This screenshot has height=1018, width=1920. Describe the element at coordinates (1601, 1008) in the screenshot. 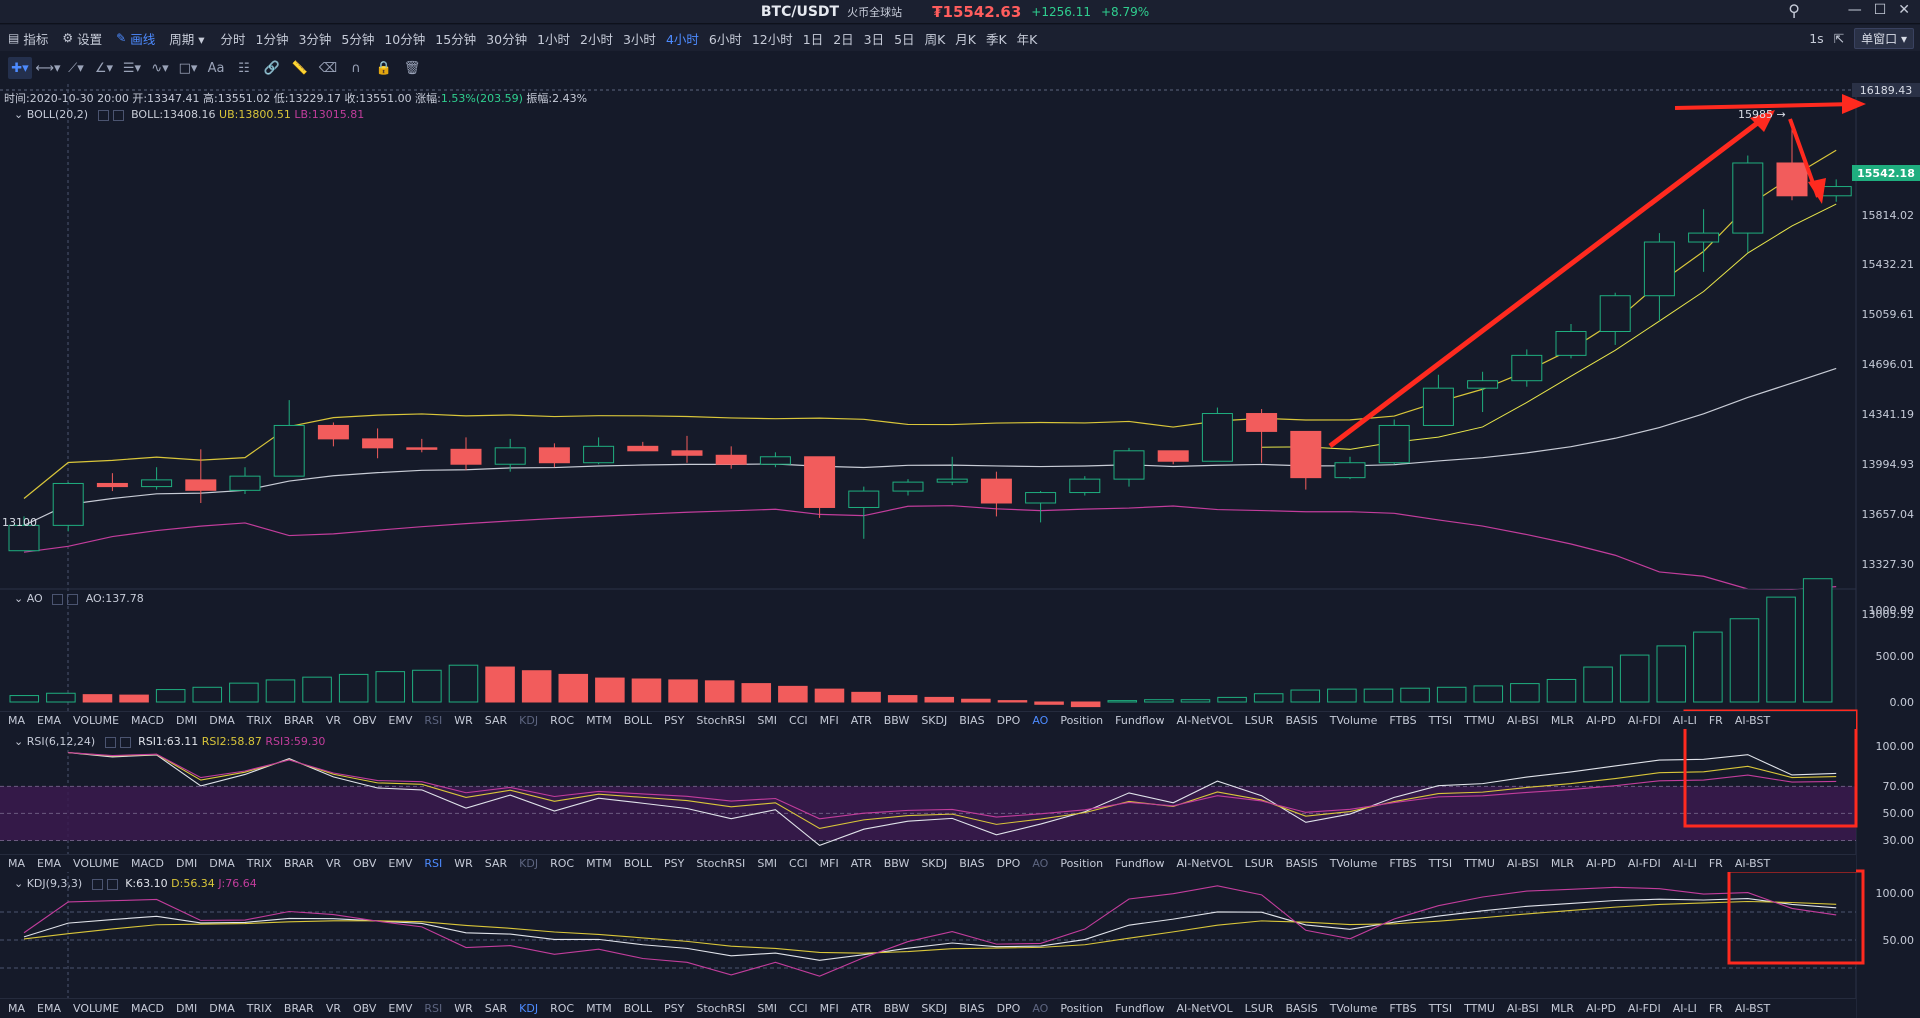

I see `indicator-tab-ai-pd: AI-PD` at that location.